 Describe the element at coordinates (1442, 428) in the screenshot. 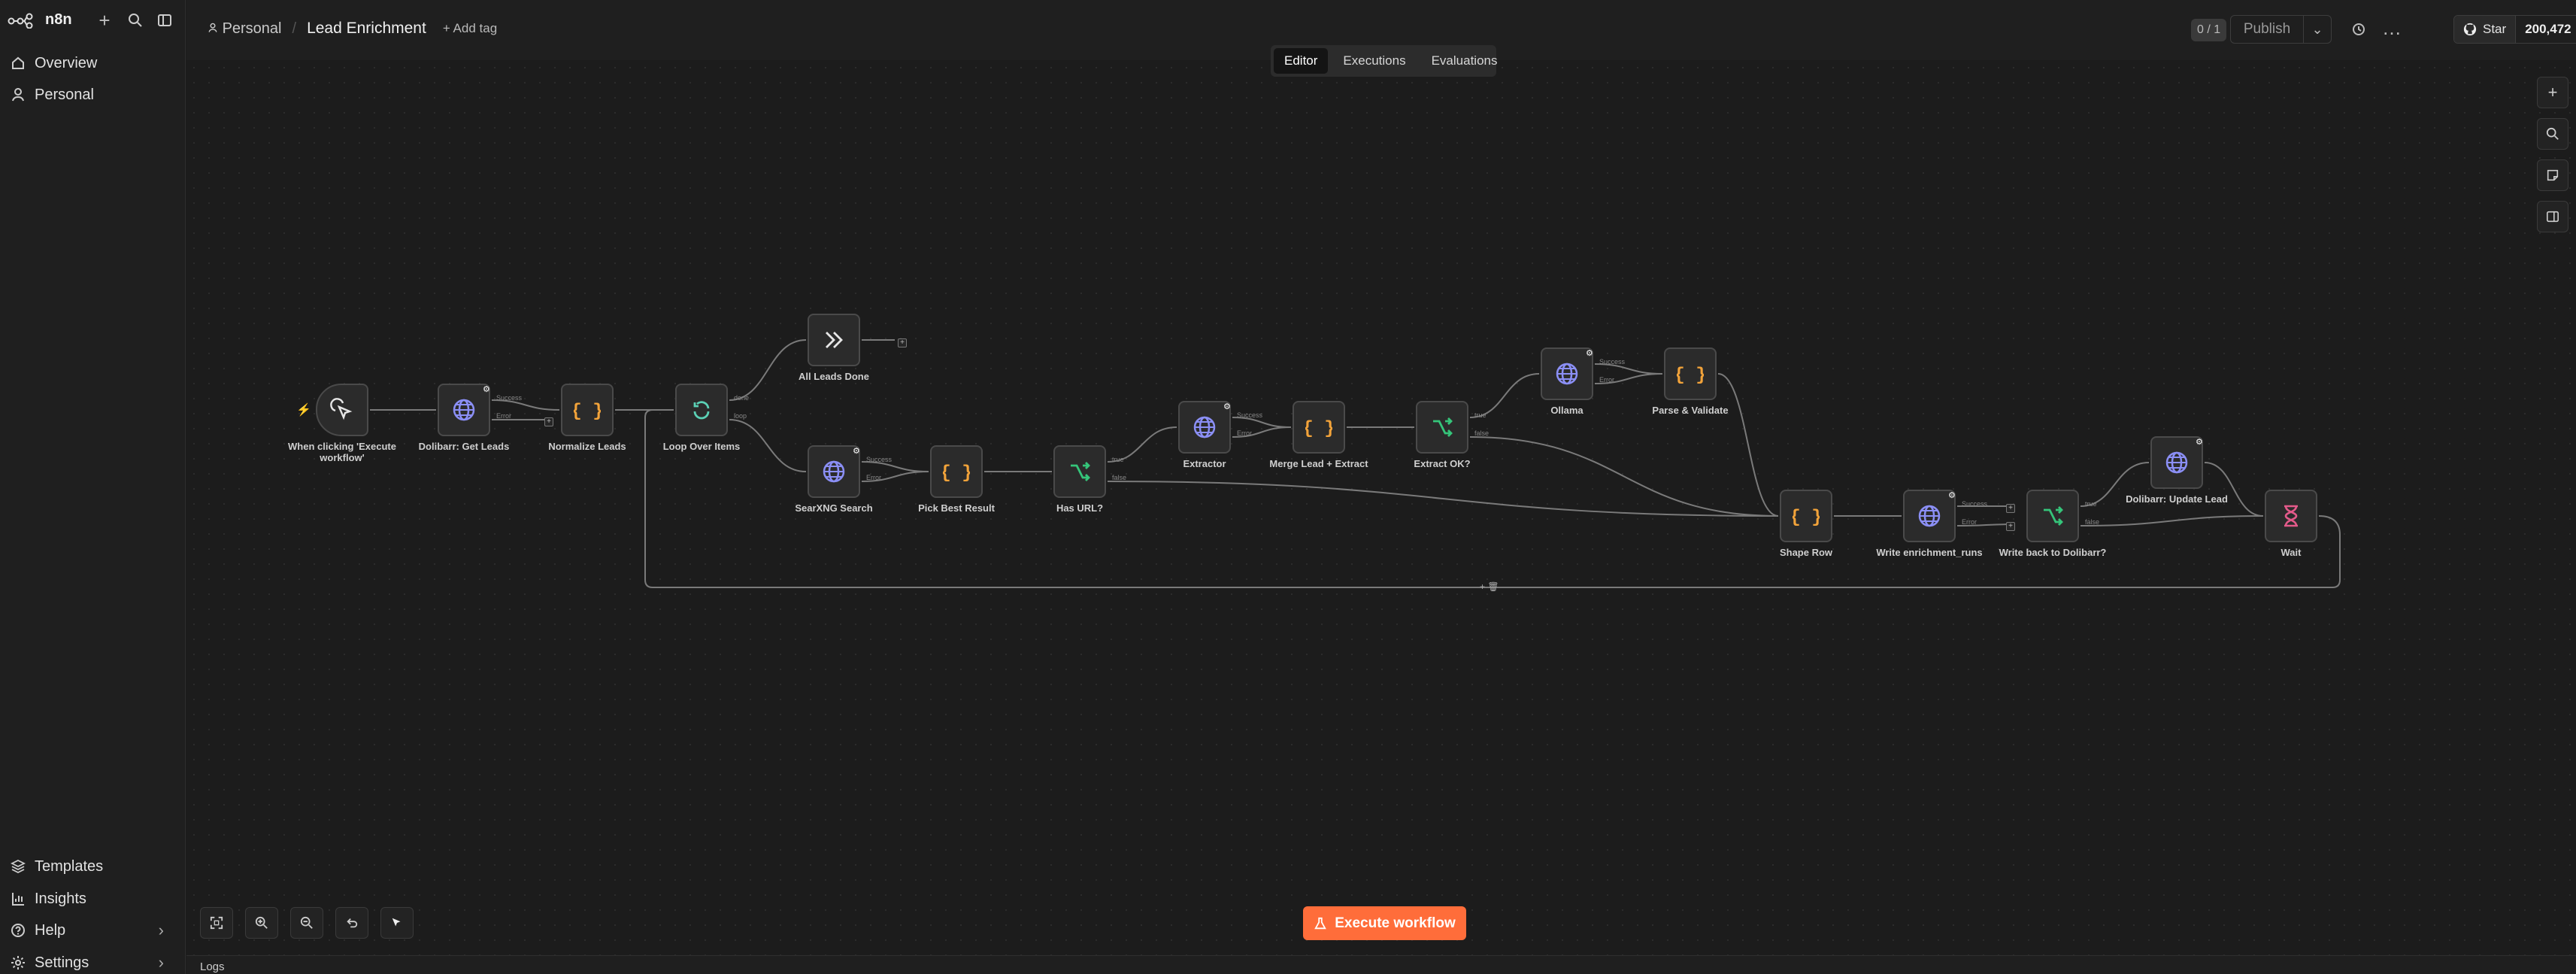

I see `node-extractok` at that location.